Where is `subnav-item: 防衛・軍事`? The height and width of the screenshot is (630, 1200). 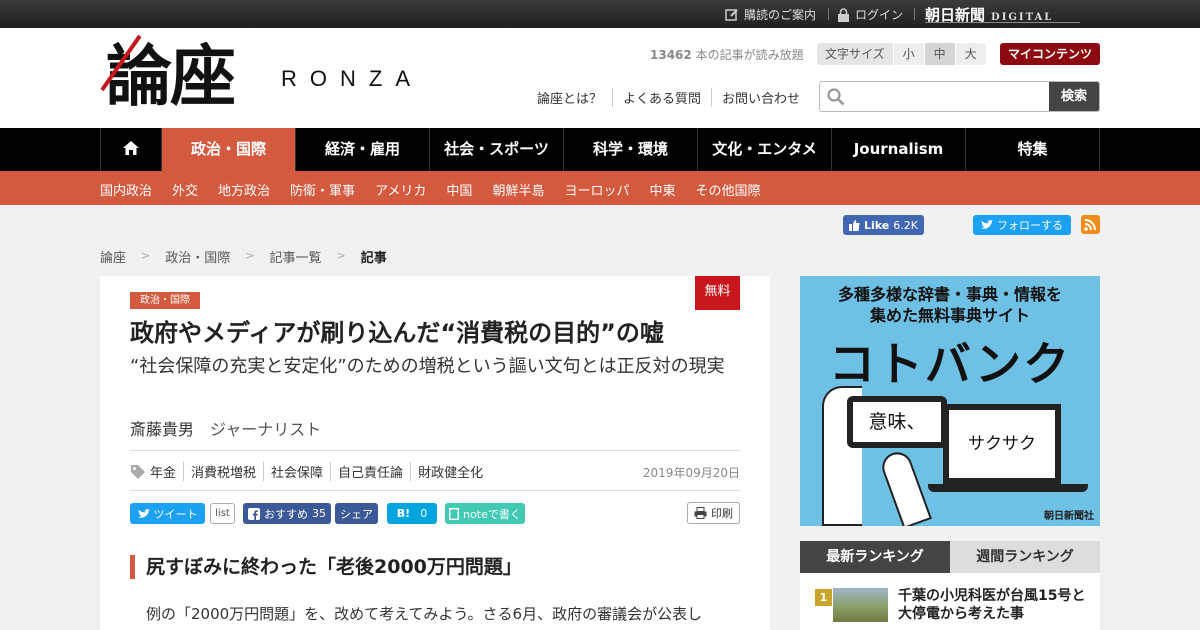
subnav-item: 防衛・軍事 is located at coordinates (322, 189).